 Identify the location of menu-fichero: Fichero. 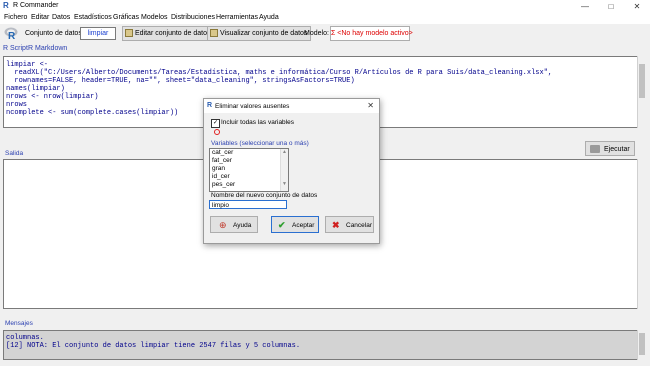
(15, 17).